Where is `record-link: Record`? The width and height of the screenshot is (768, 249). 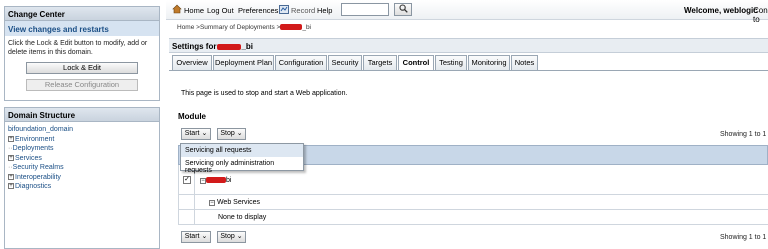
record-link: Record is located at coordinates (303, 10).